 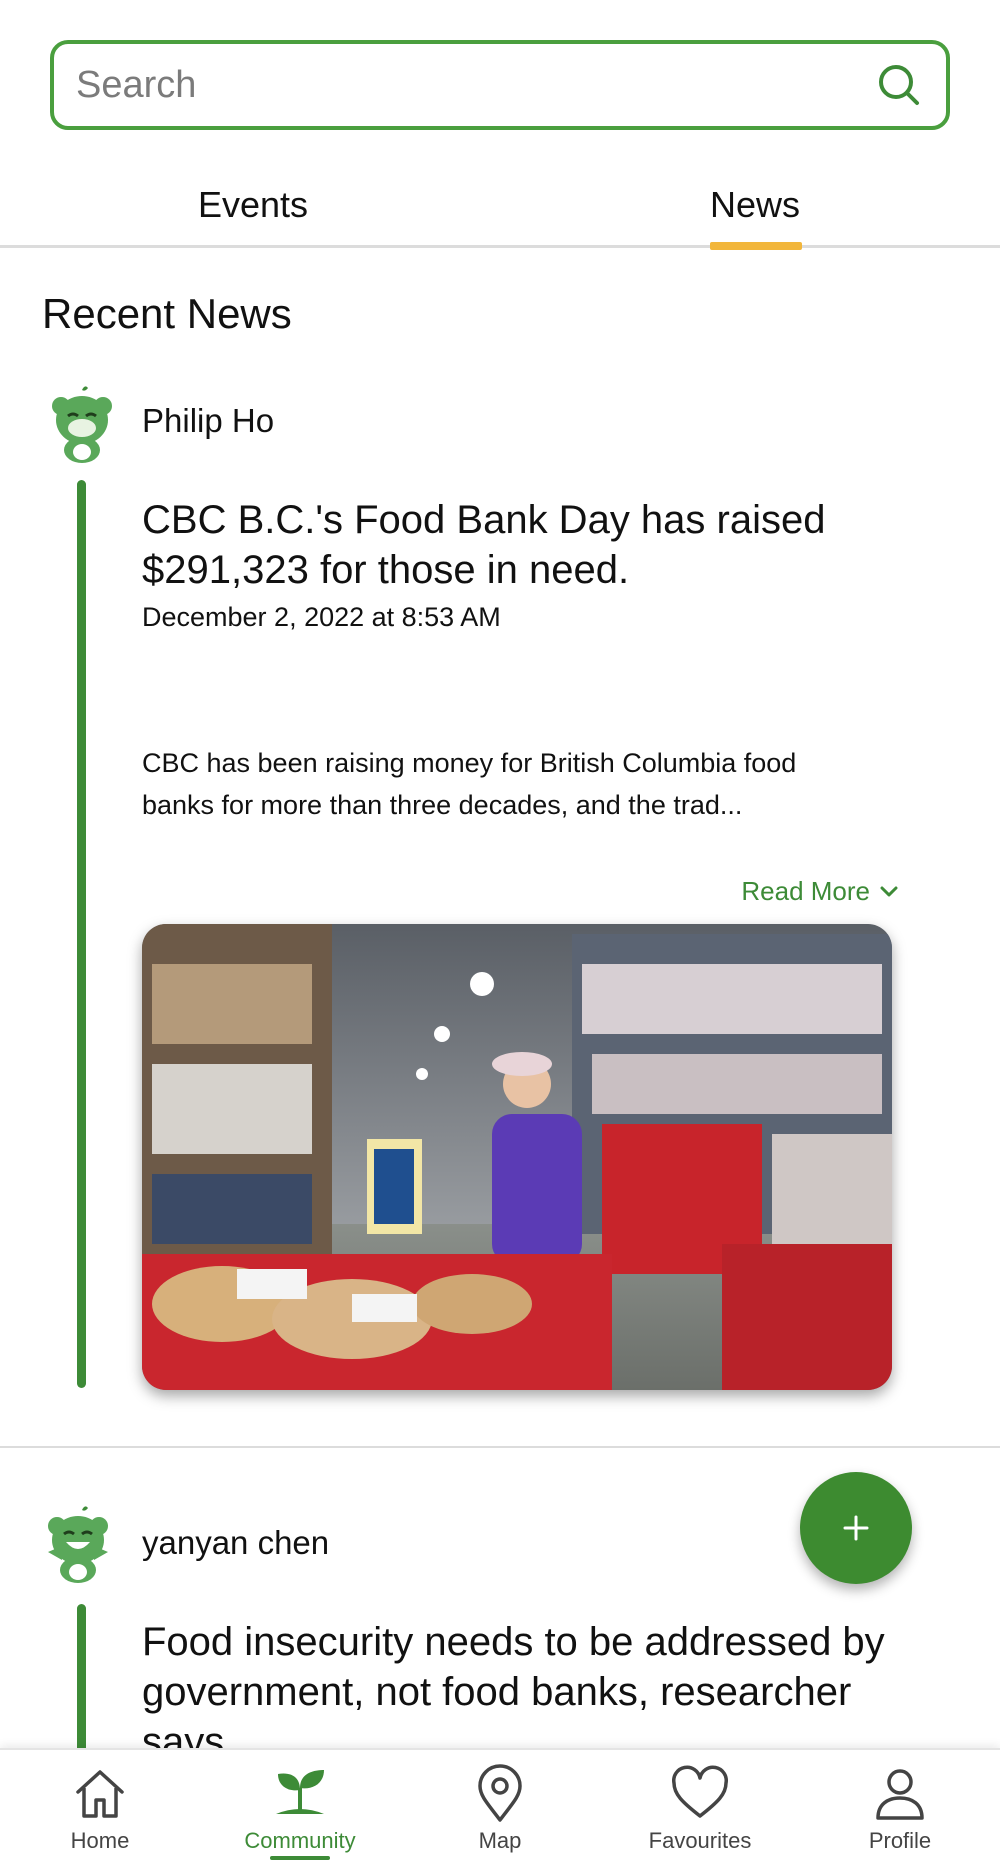 I want to click on home-icon, so click(x=100, y=1794).